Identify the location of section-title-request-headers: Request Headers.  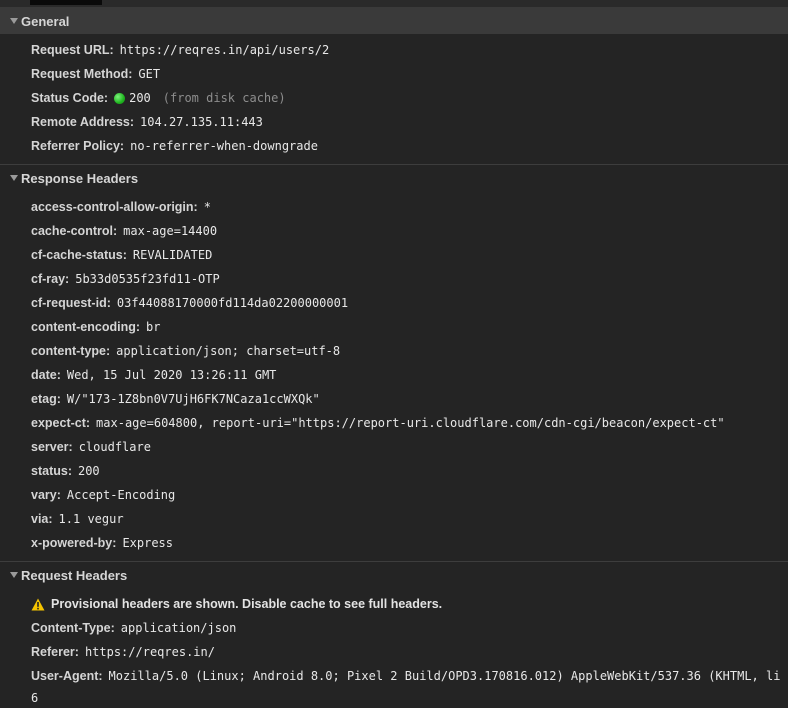
(74, 575).